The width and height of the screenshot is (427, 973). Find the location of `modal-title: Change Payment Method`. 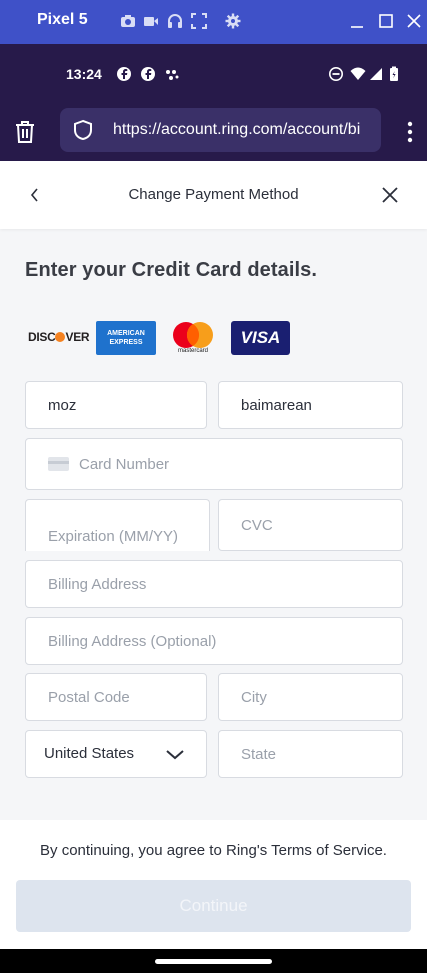

modal-title: Change Payment Method is located at coordinates (213, 194).